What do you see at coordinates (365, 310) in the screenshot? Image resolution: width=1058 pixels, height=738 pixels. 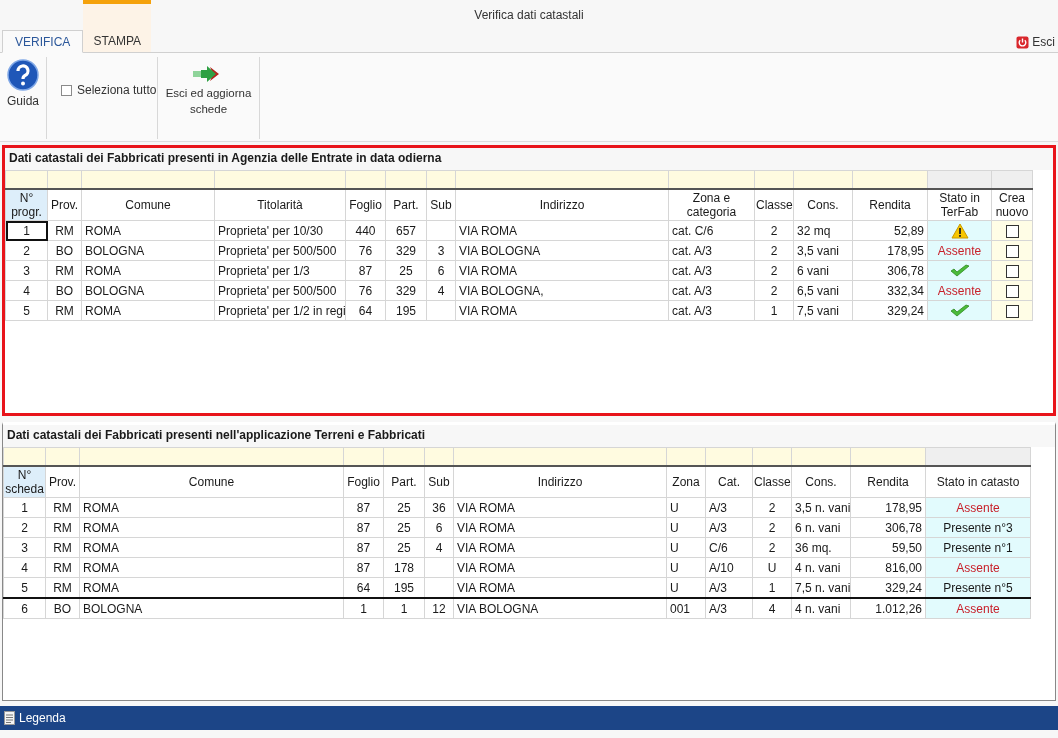 I see `table-cell: 64` at bounding box center [365, 310].